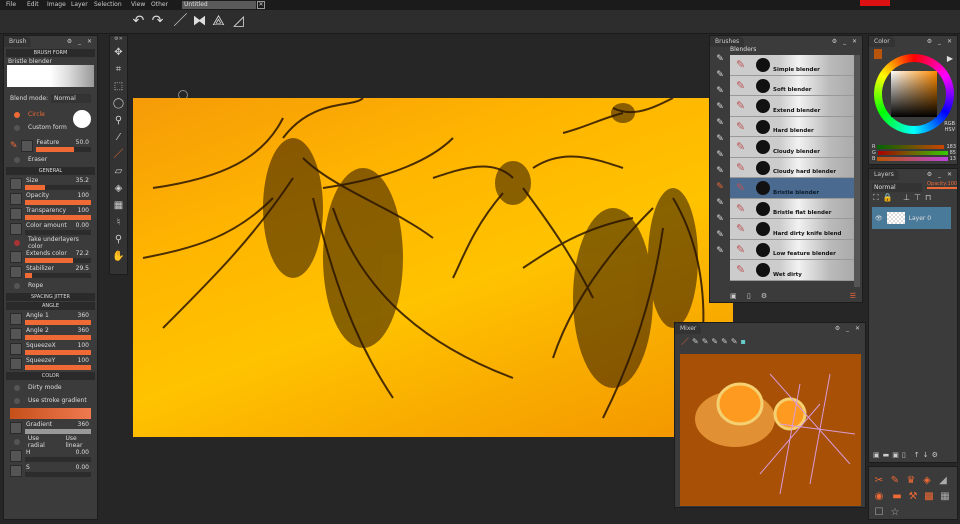  What do you see at coordinates (118, 52) in the screenshot?
I see `move-tool-icon: ✥` at bounding box center [118, 52].